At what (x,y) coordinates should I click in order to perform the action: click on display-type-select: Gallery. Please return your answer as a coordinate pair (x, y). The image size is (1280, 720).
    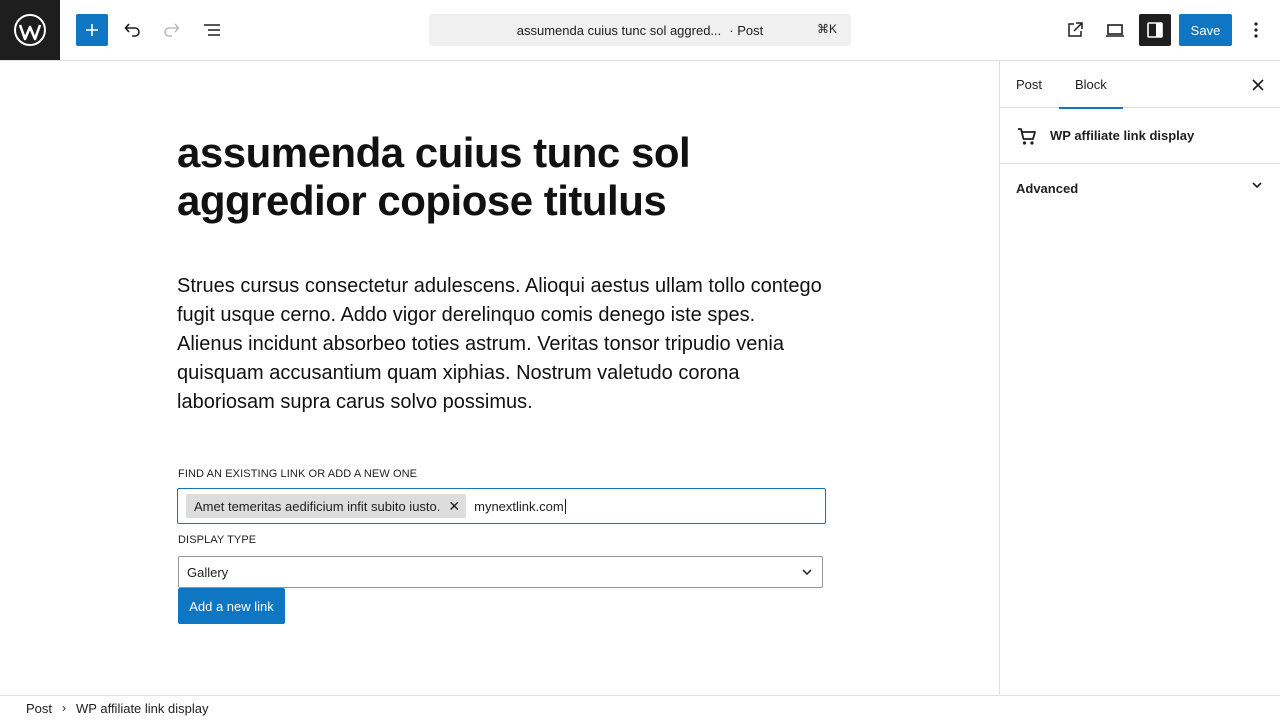
    Looking at the image, I should click on (500, 572).